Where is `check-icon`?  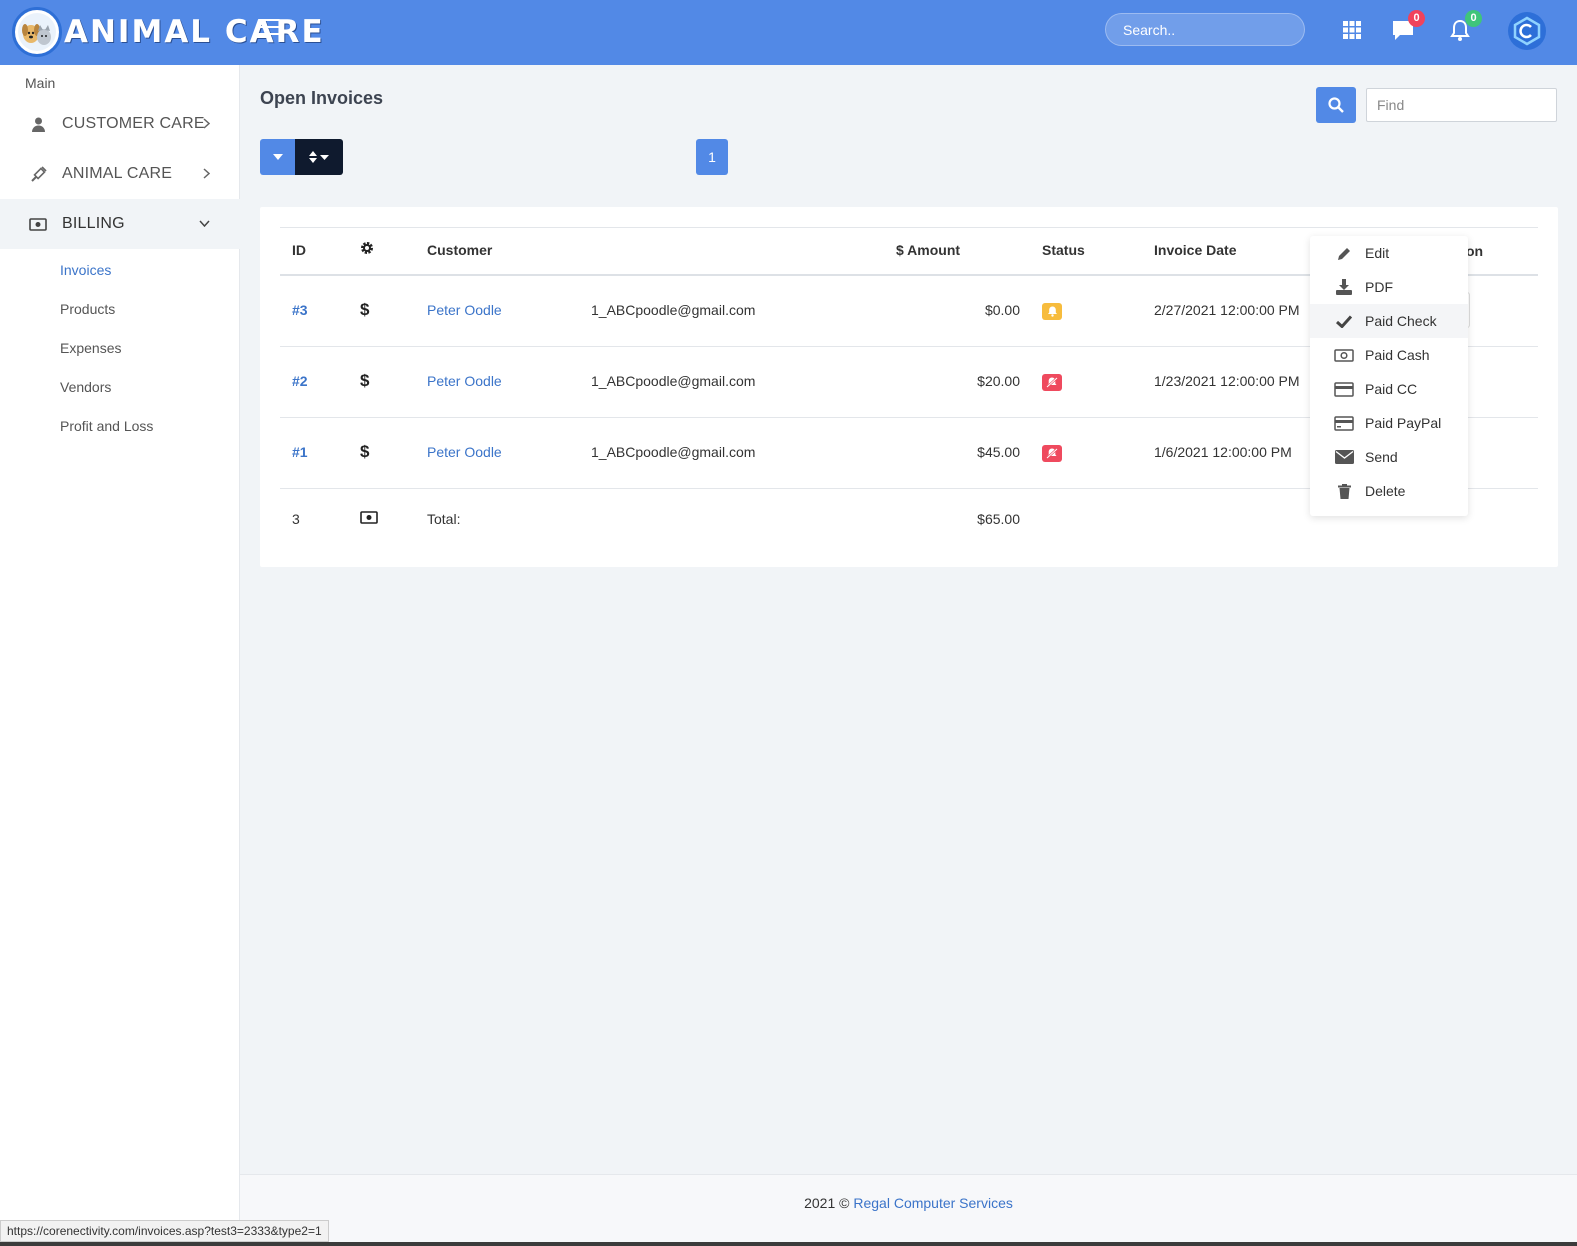
check-icon is located at coordinates (1344, 321).